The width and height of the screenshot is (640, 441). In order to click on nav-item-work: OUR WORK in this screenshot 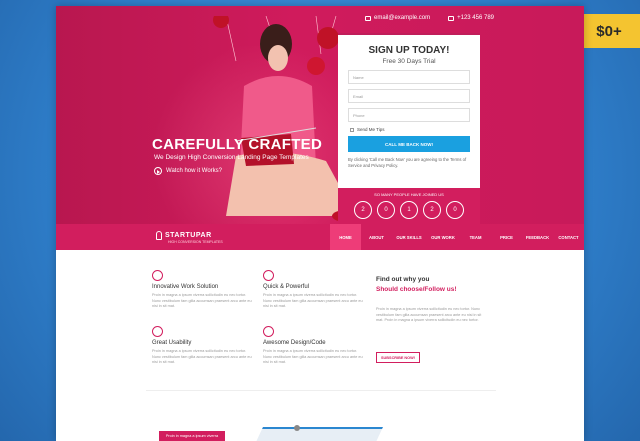, I will do `click(443, 237)`.